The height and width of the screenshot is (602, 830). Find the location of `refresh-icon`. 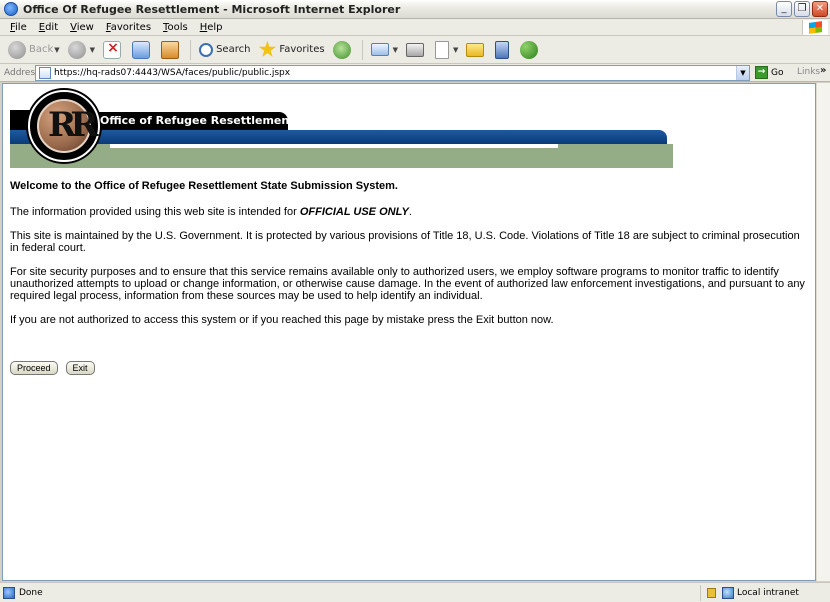

refresh-icon is located at coordinates (141, 49).